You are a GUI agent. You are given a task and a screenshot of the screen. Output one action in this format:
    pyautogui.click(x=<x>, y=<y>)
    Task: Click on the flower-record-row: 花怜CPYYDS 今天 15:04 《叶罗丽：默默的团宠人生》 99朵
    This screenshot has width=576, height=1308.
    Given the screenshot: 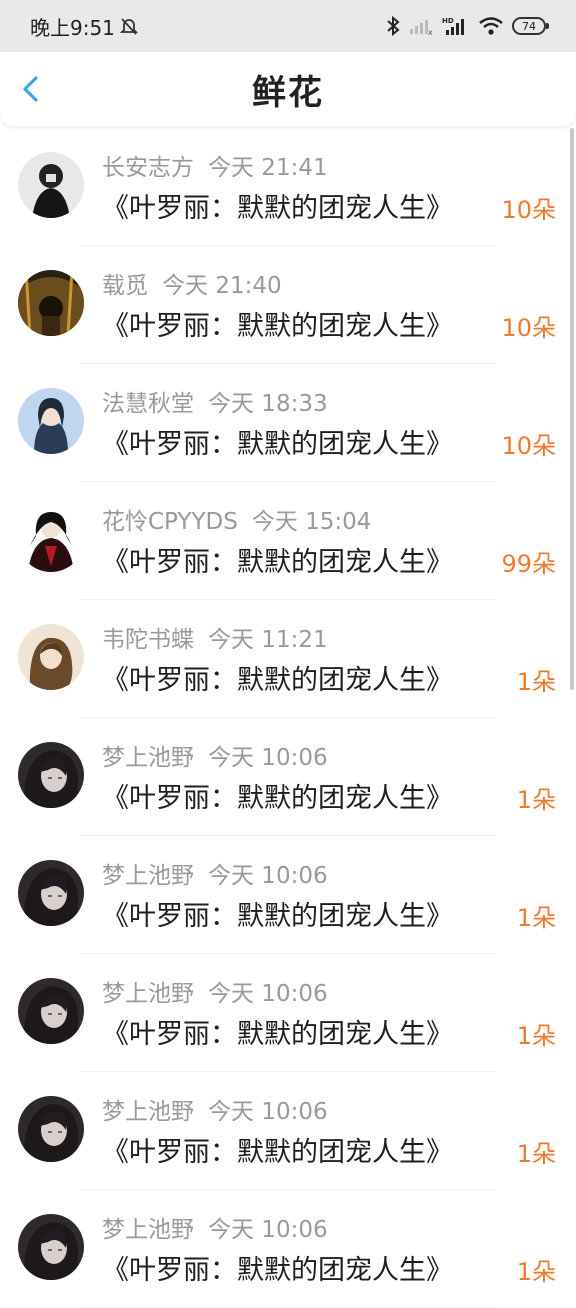 What is the action you would take?
    pyautogui.click(x=288, y=541)
    